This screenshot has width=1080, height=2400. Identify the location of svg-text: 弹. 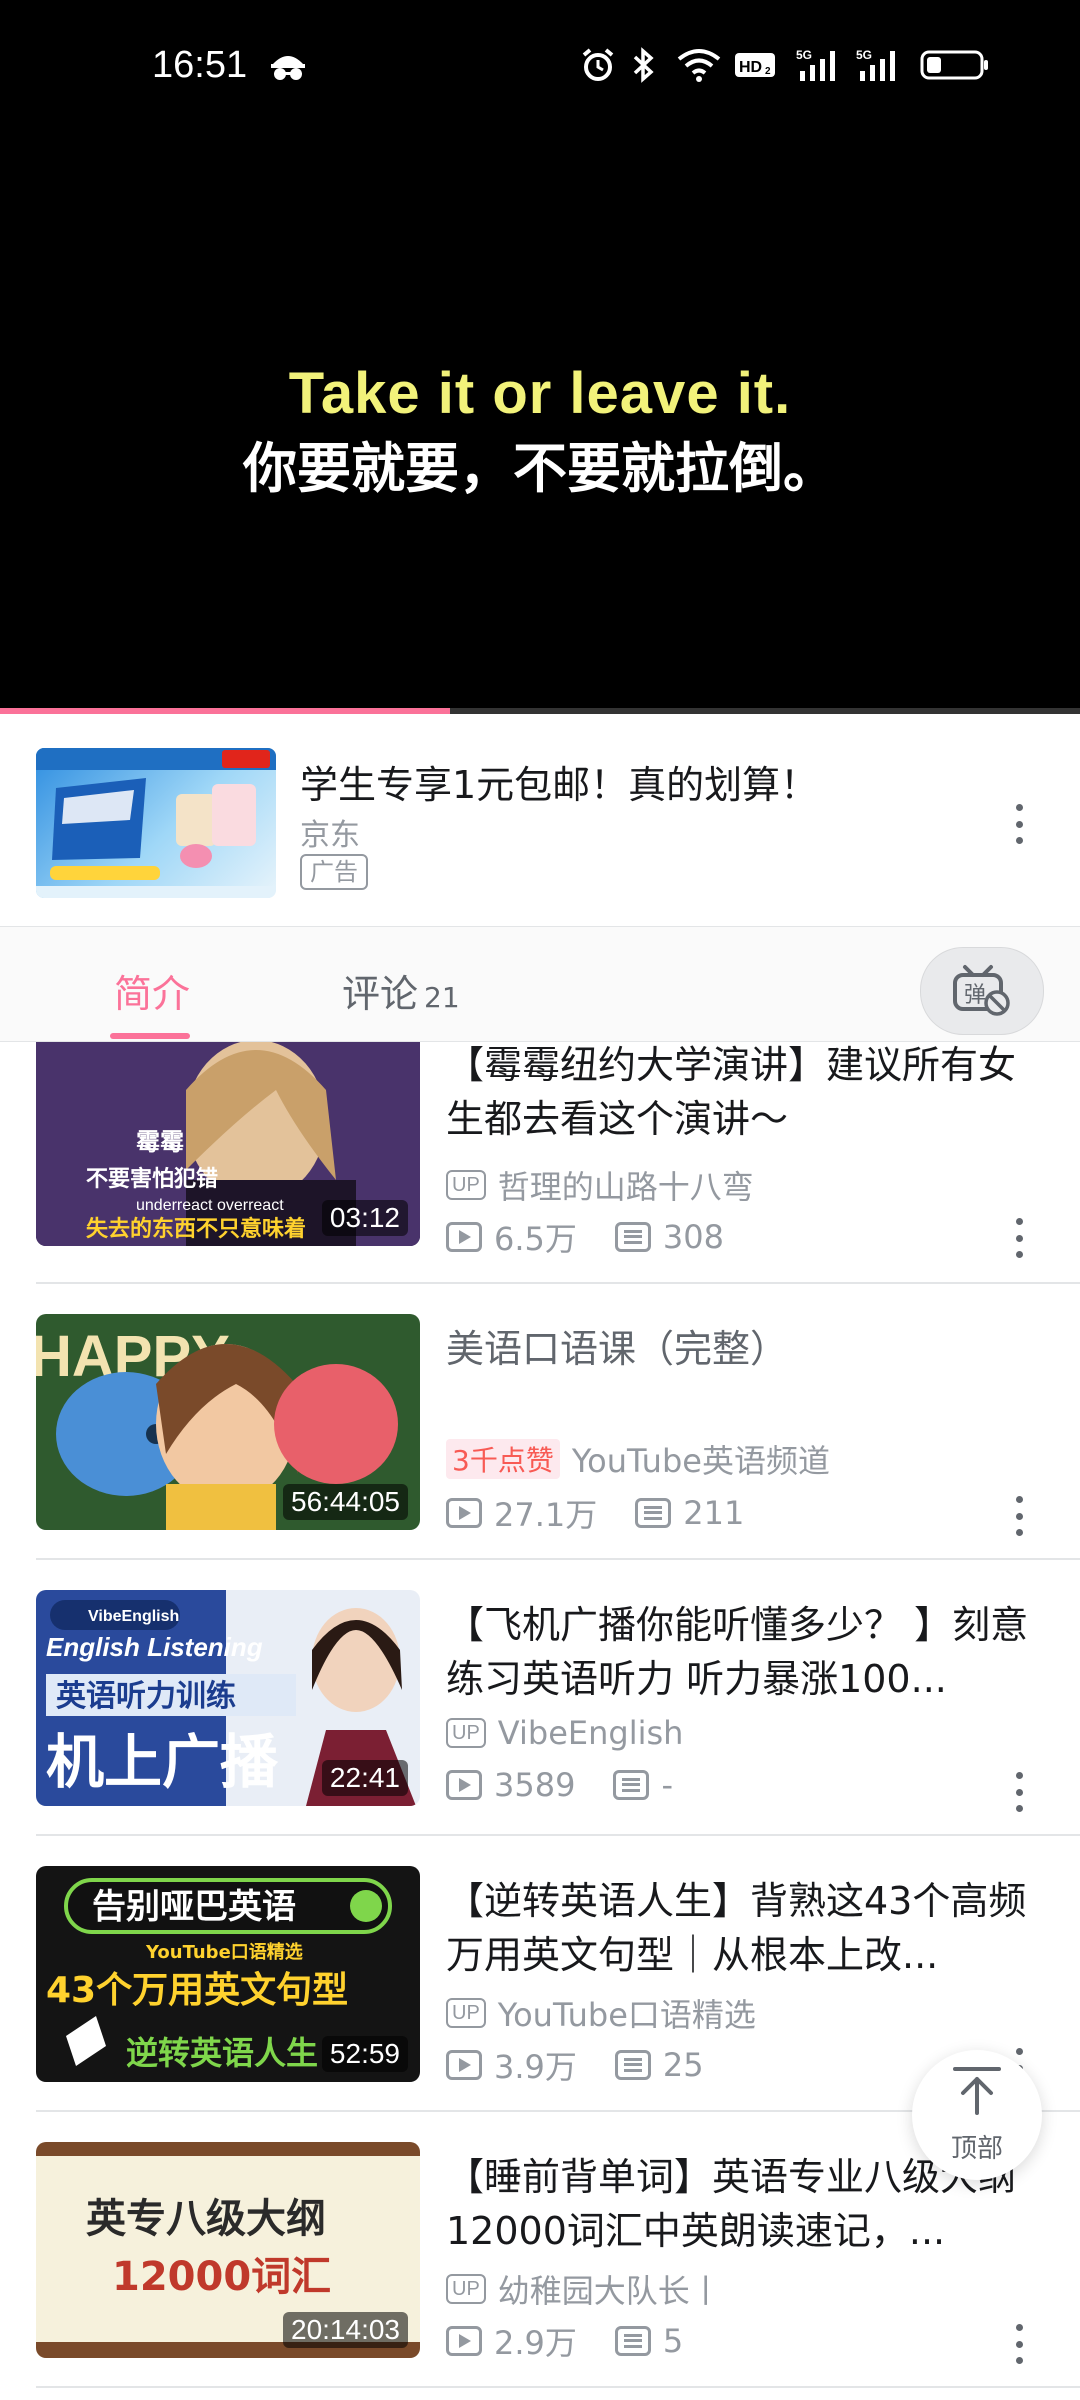
(975, 995).